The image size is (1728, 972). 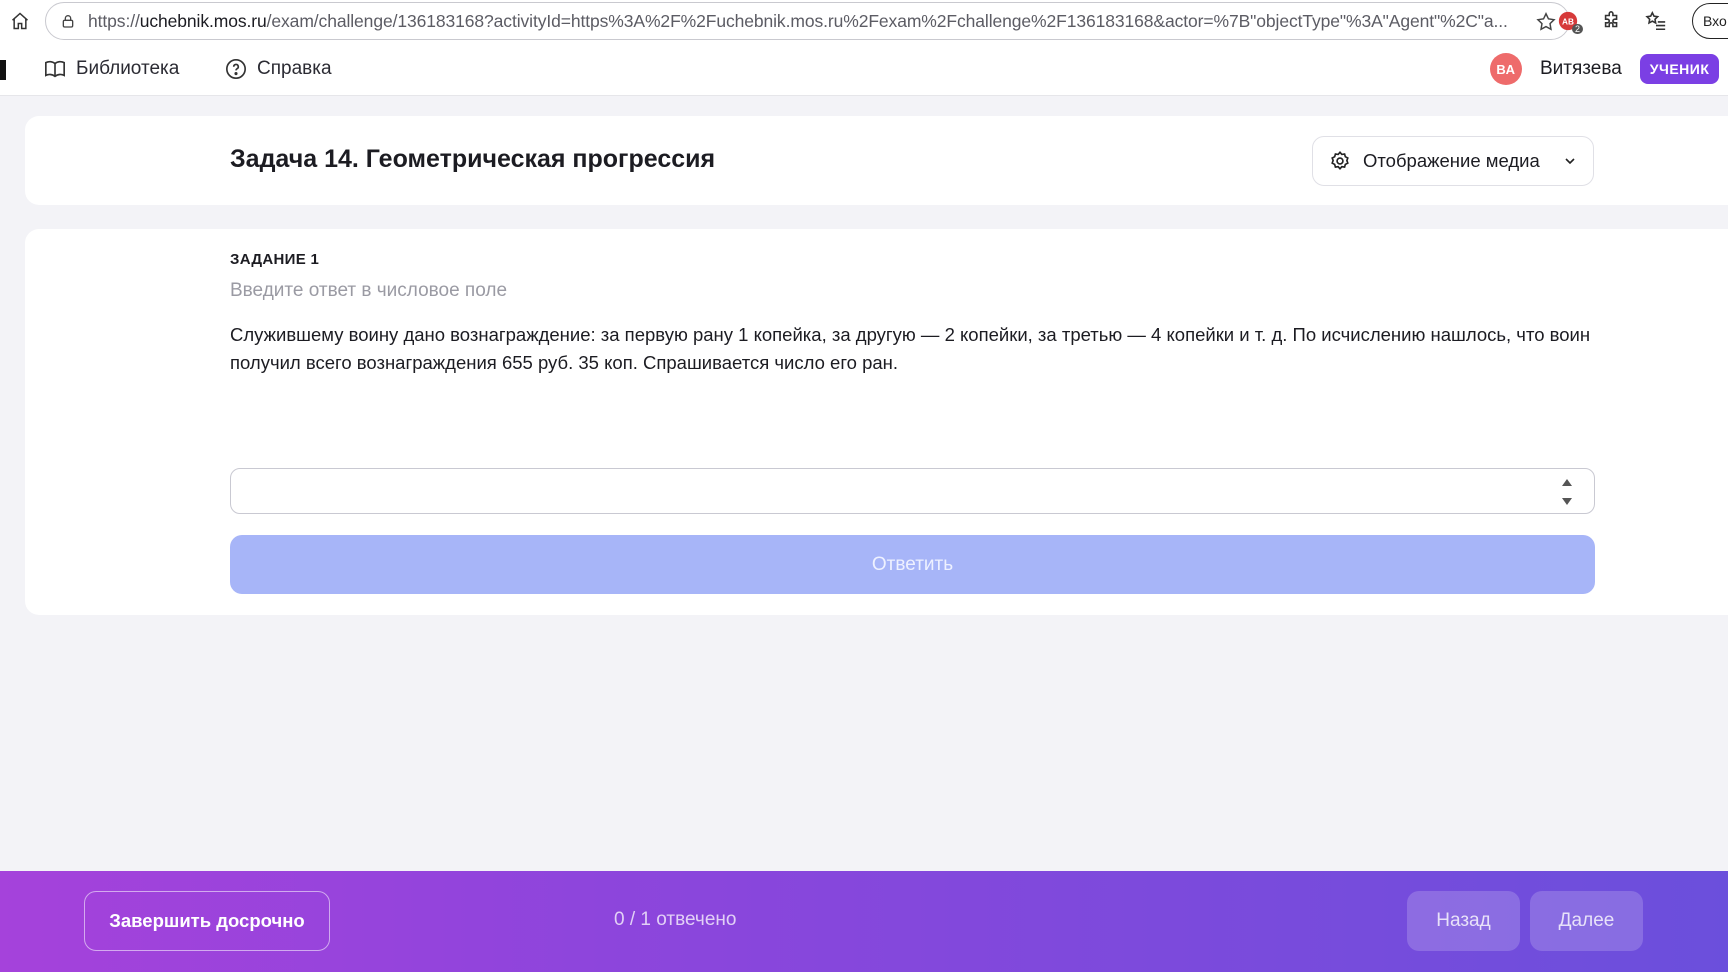 I want to click on adblock-extension-button: AB 2, so click(x=1569, y=21).